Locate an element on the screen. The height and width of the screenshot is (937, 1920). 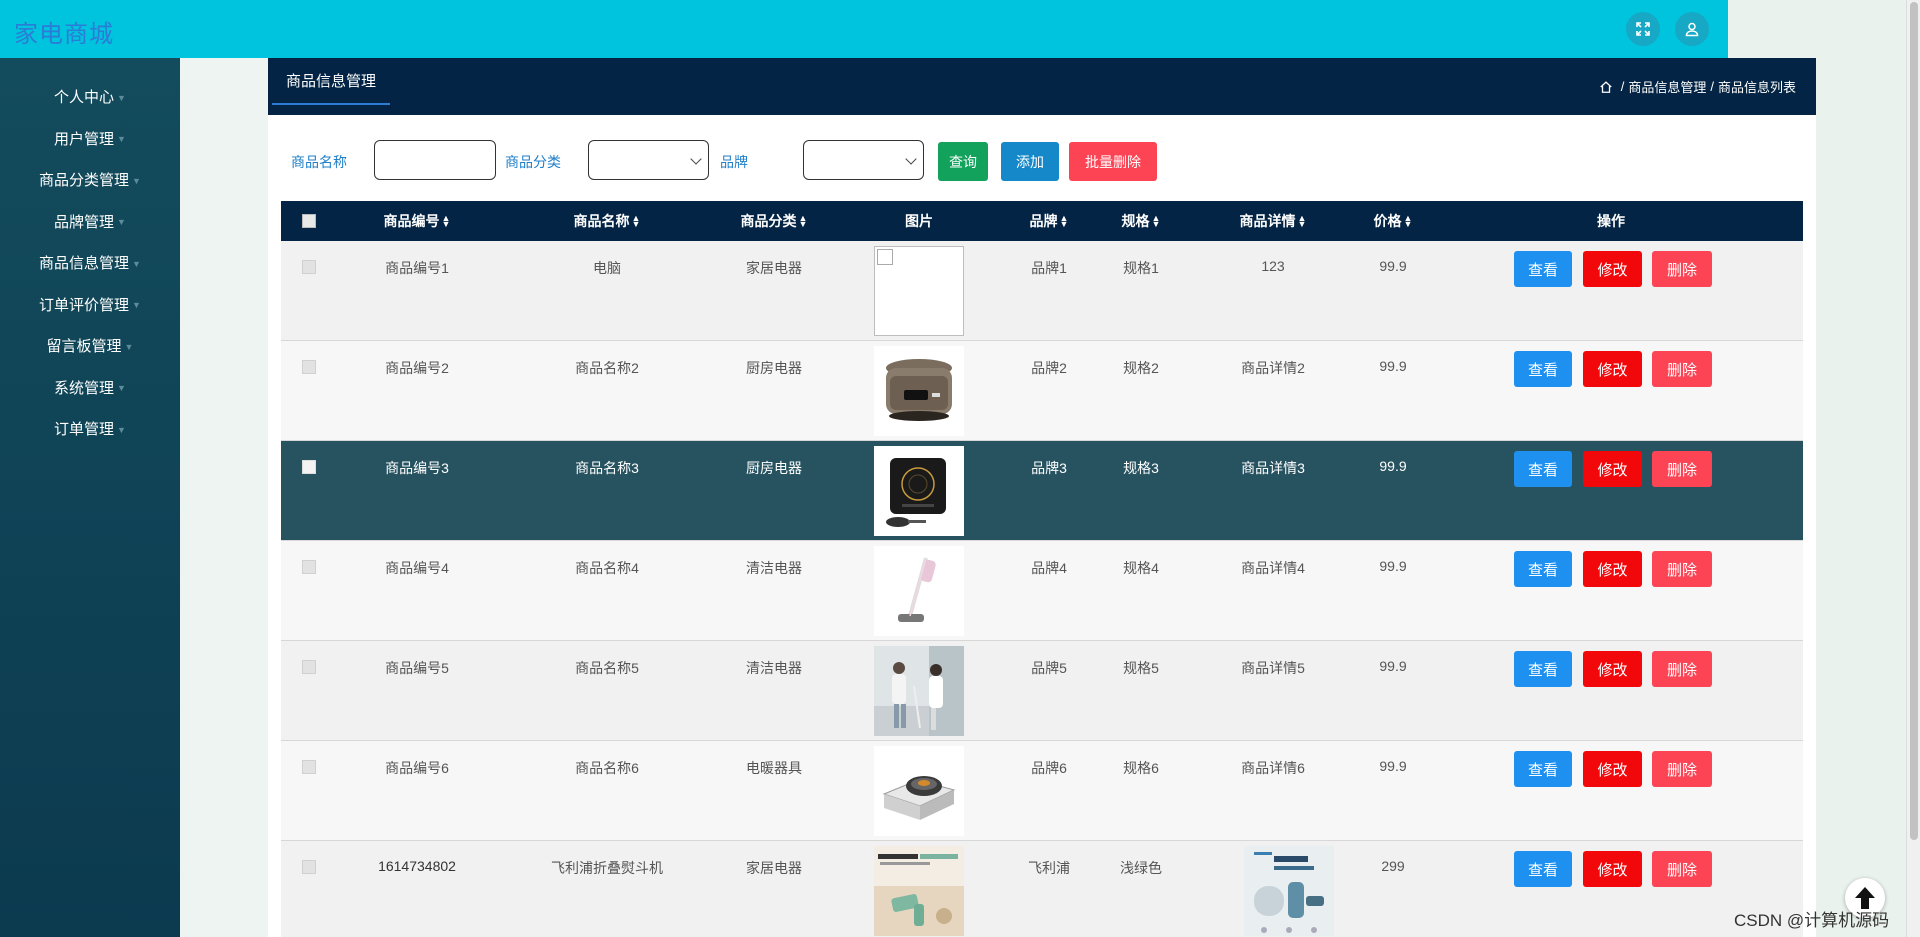
sidebar-item-label: 商品分类管理 is located at coordinates (84, 181).